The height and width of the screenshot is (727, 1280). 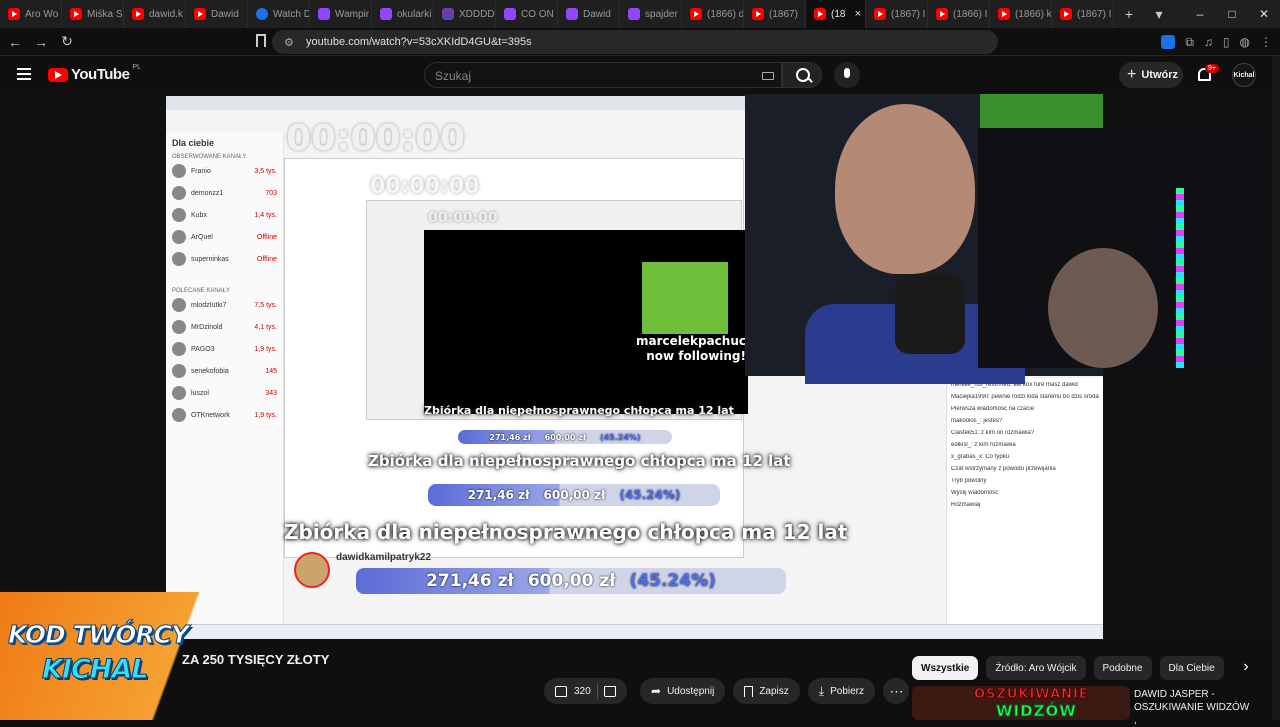 I want to click on page-scrollbar, so click(x=1276, y=388).